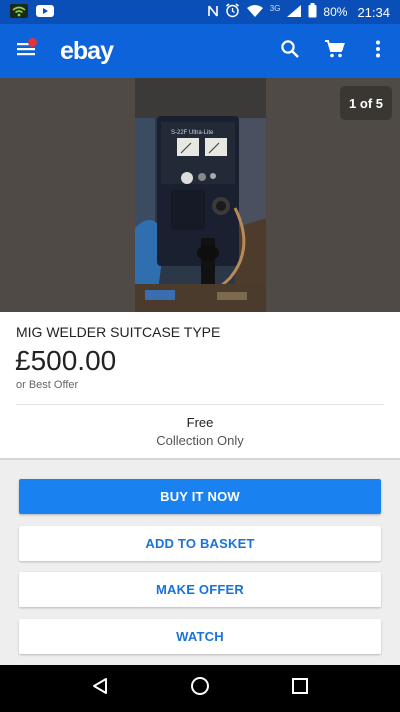 This screenshot has width=400, height=712. Describe the element at coordinates (200, 543) in the screenshot. I see `add-to-basket-button: ADD TO BASKET` at that location.